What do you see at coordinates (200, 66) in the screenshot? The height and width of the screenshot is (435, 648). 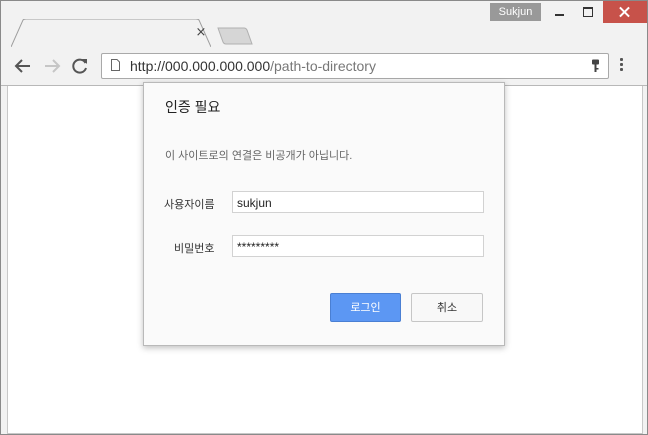 I see `url-host: http://000.000.000.000` at bounding box center [200, 66].